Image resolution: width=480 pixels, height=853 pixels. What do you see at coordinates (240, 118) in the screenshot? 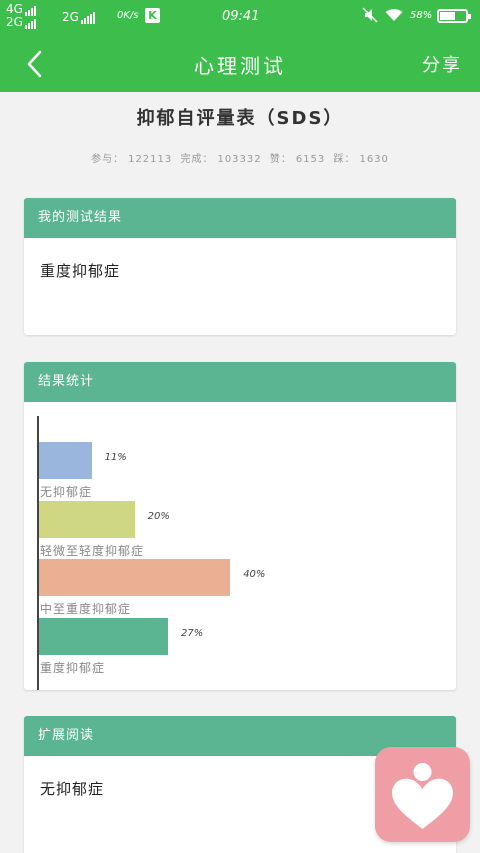
I see `test-title: 抑郁自评量表（SDS）` at bounding box center [240, 118].